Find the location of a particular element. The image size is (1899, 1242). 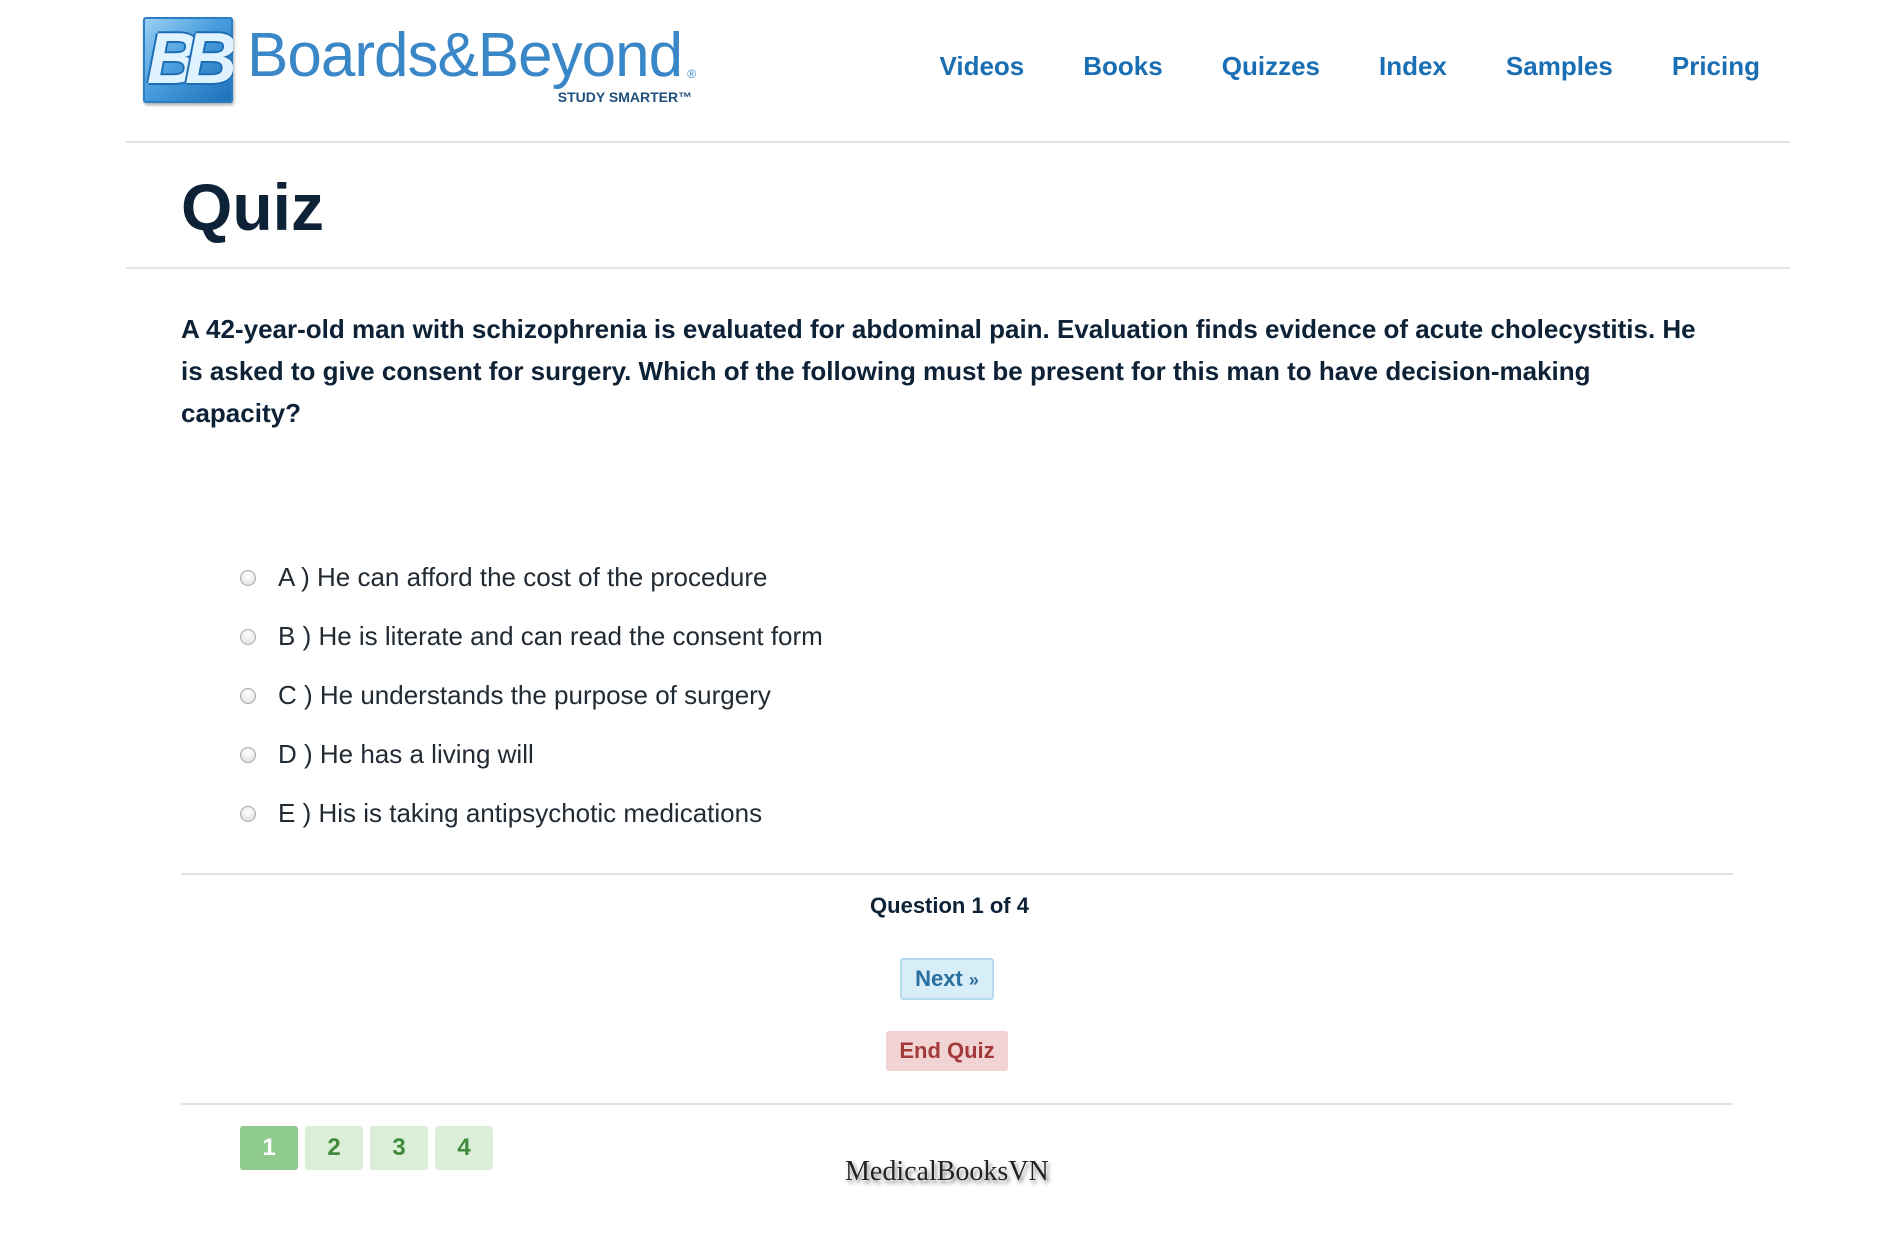

nav-link-quizzes: Quizzes is located at coordinates (1271, 66).